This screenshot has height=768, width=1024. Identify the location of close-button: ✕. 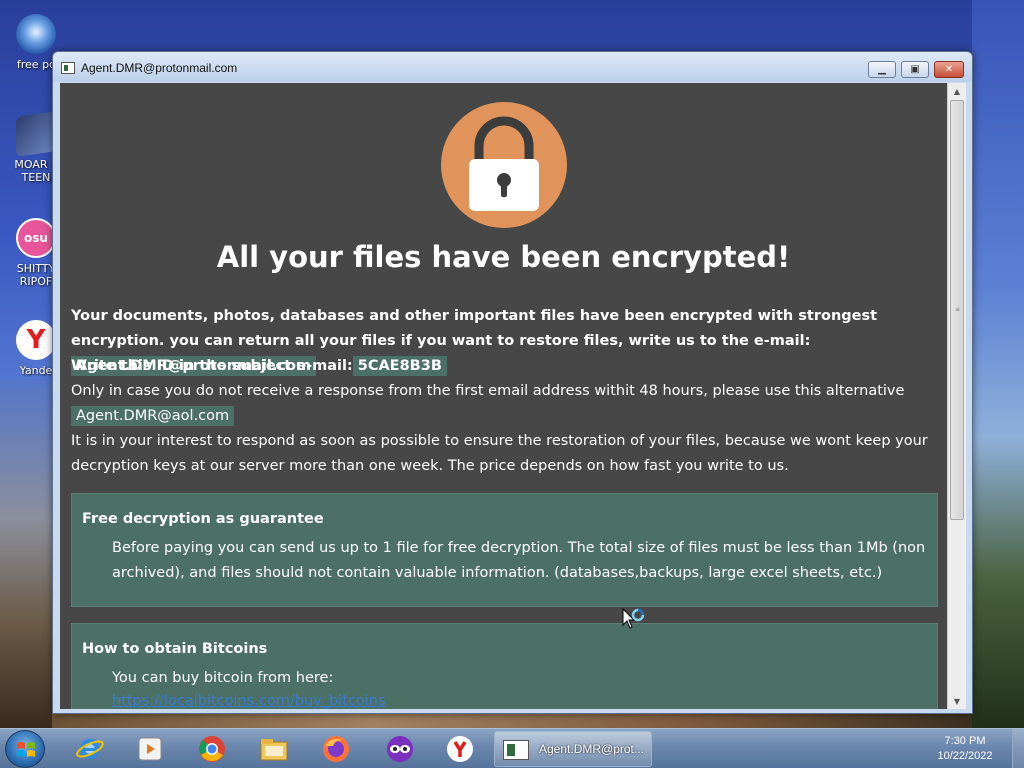
(949, 69).